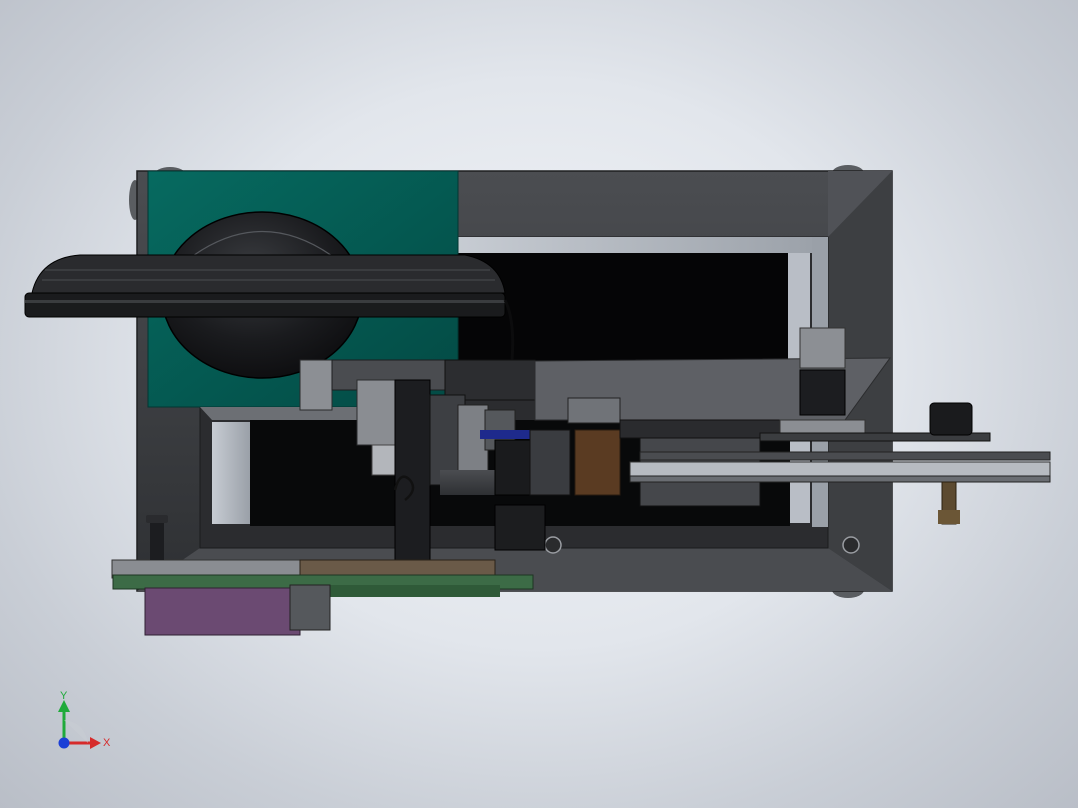 The image size is (1078, 808). What do you see at coordinates (84, 719) in the screenshot?
I see `axis-triad: Y X` at bounding box center [84, 719].